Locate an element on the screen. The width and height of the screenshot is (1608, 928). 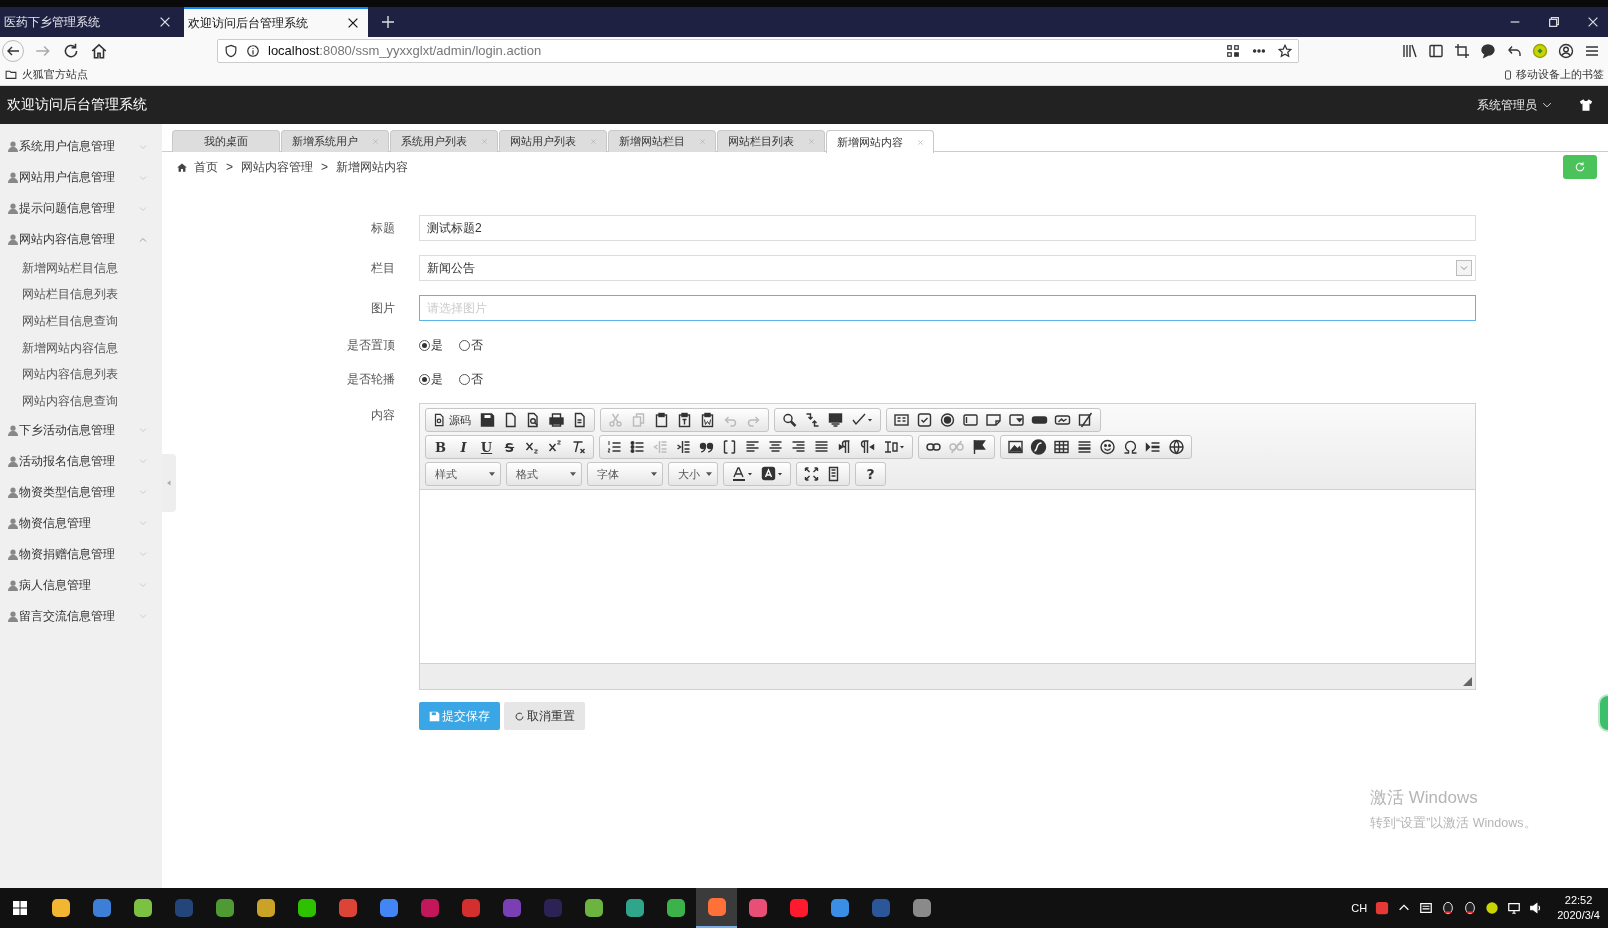
browser-tab: 医药下乡管理系统 is located at coordinates (90, 22).